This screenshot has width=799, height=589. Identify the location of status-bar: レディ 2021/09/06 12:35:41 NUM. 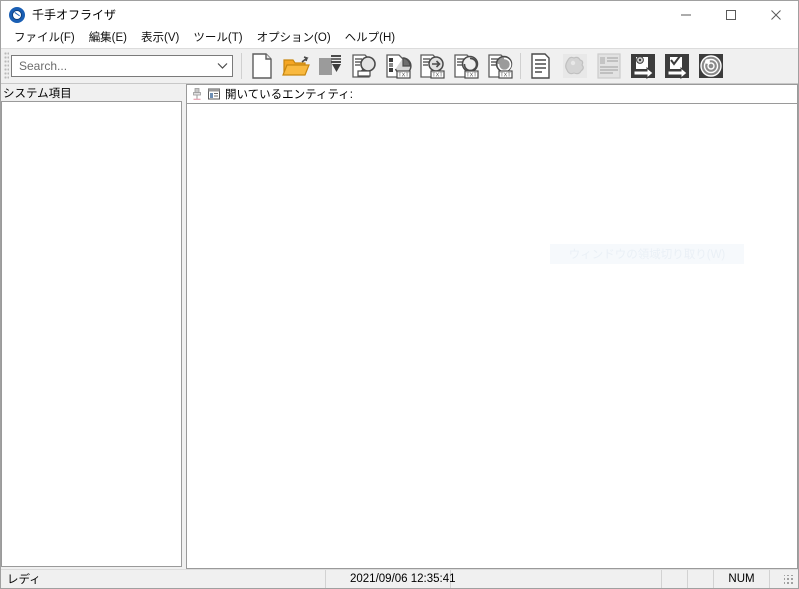
(399, 578).